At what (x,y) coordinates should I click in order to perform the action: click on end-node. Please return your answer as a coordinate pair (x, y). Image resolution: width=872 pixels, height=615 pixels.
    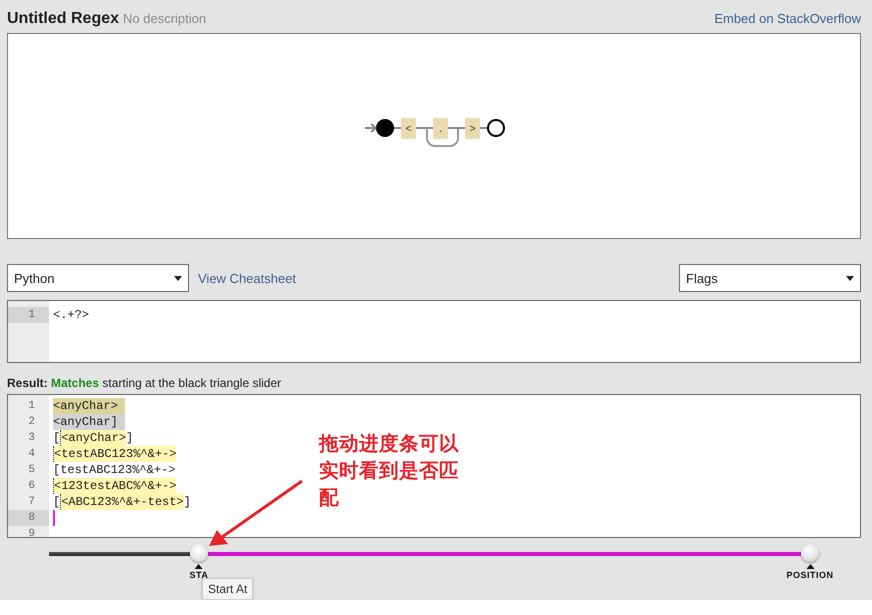
    Looking at the image, I should click on (496, 128).